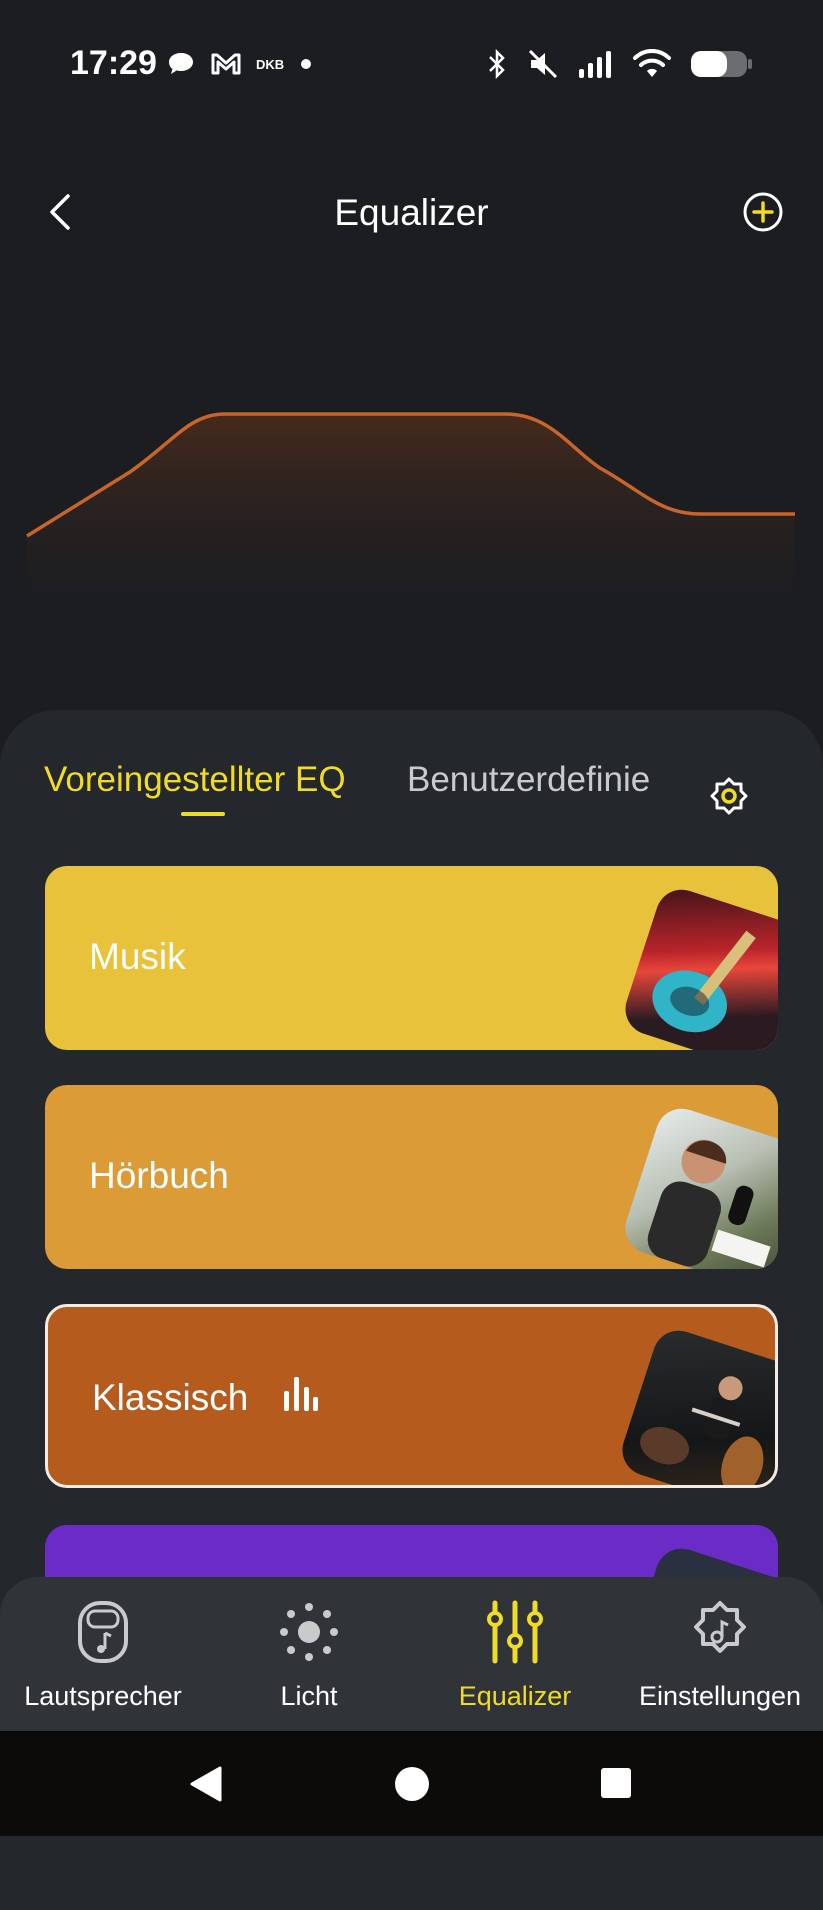 This screenshot has width=823, height=1910. Describe the element at coordinates (270, 64) in the screenshot. I see `dkb-badge: DKB` at that location.